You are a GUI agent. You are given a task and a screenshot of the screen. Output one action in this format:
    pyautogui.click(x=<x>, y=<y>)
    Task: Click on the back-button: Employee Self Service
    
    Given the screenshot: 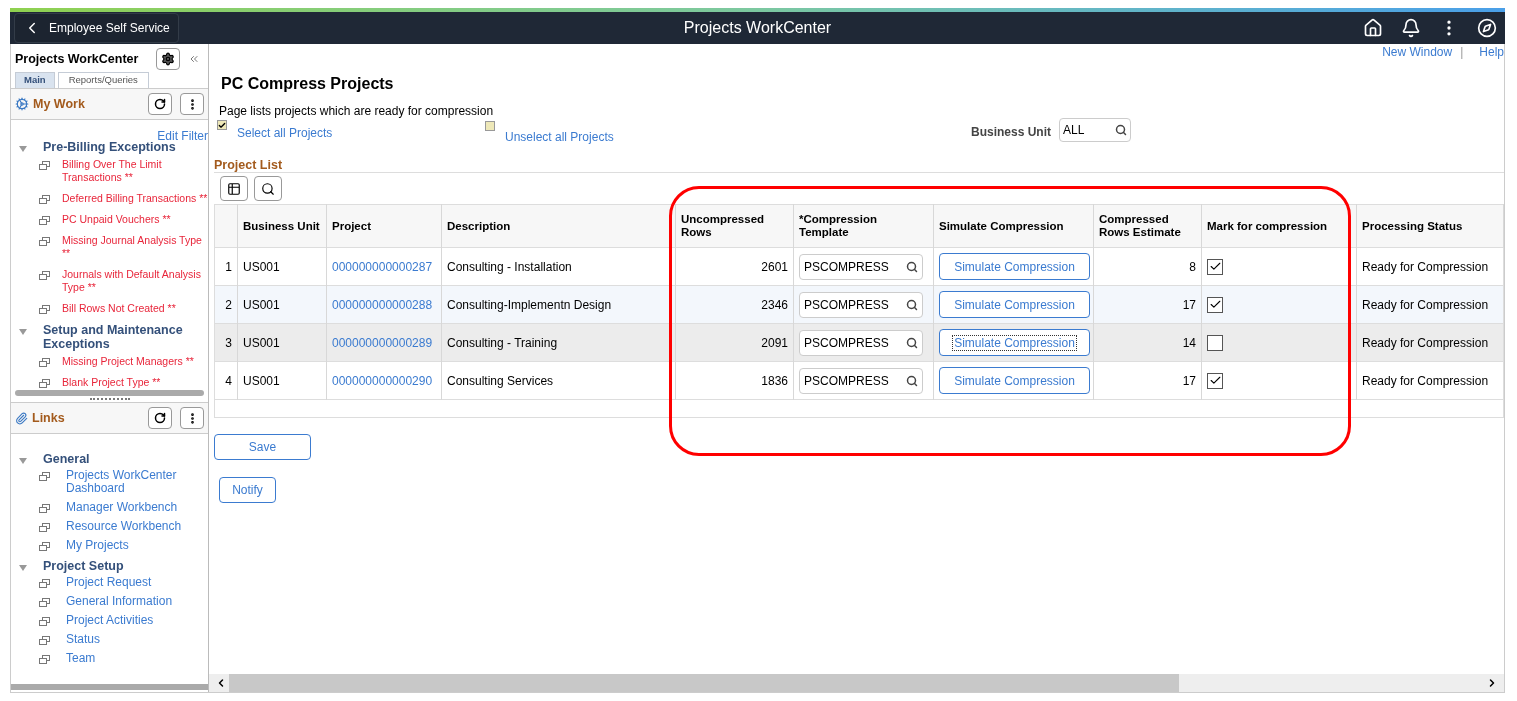 What is the action you would take?
    pyautogui.click(x=96, y=28)
    